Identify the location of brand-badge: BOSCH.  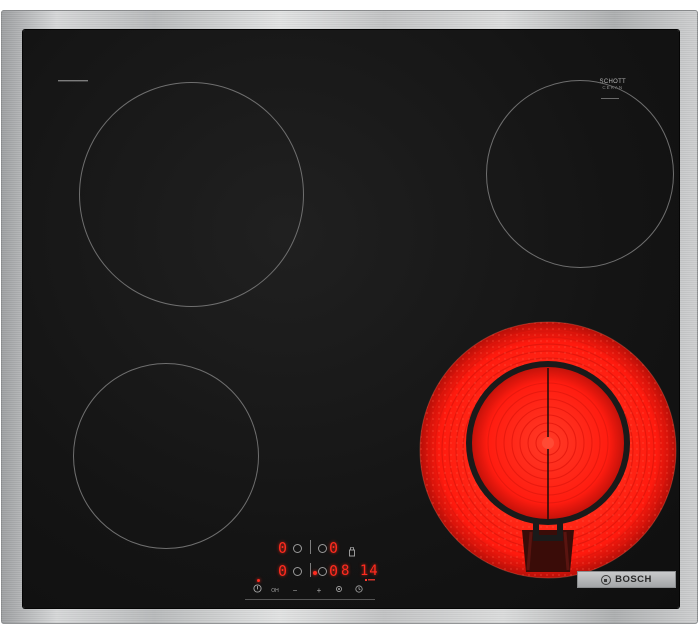
(626, 579).